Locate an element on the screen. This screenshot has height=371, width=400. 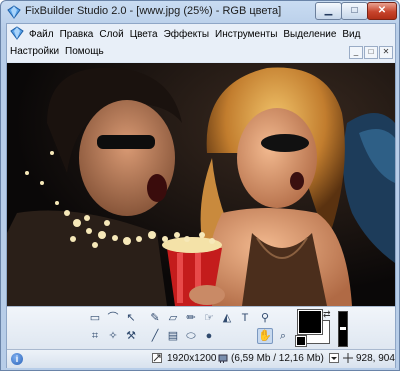
hand-tool-icon: ✋ is located at coordinates (265, 336).